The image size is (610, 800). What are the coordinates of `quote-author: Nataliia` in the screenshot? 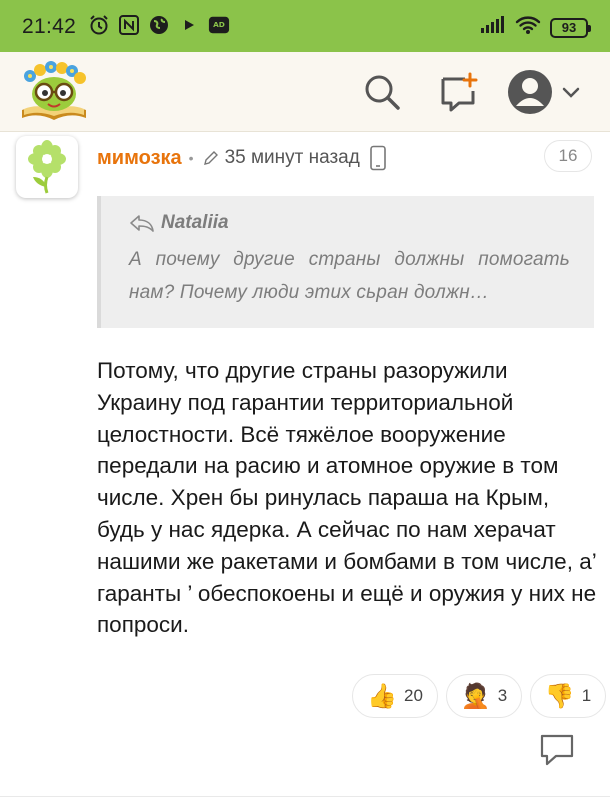 It's located at (195, 223).